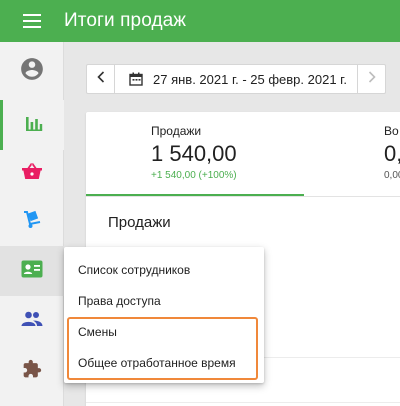  What do you see at coordinates (164, 270) in the screenshot?
I see `menu-item-employee-list: Список сотрудников` at bounding box center [164, 270].